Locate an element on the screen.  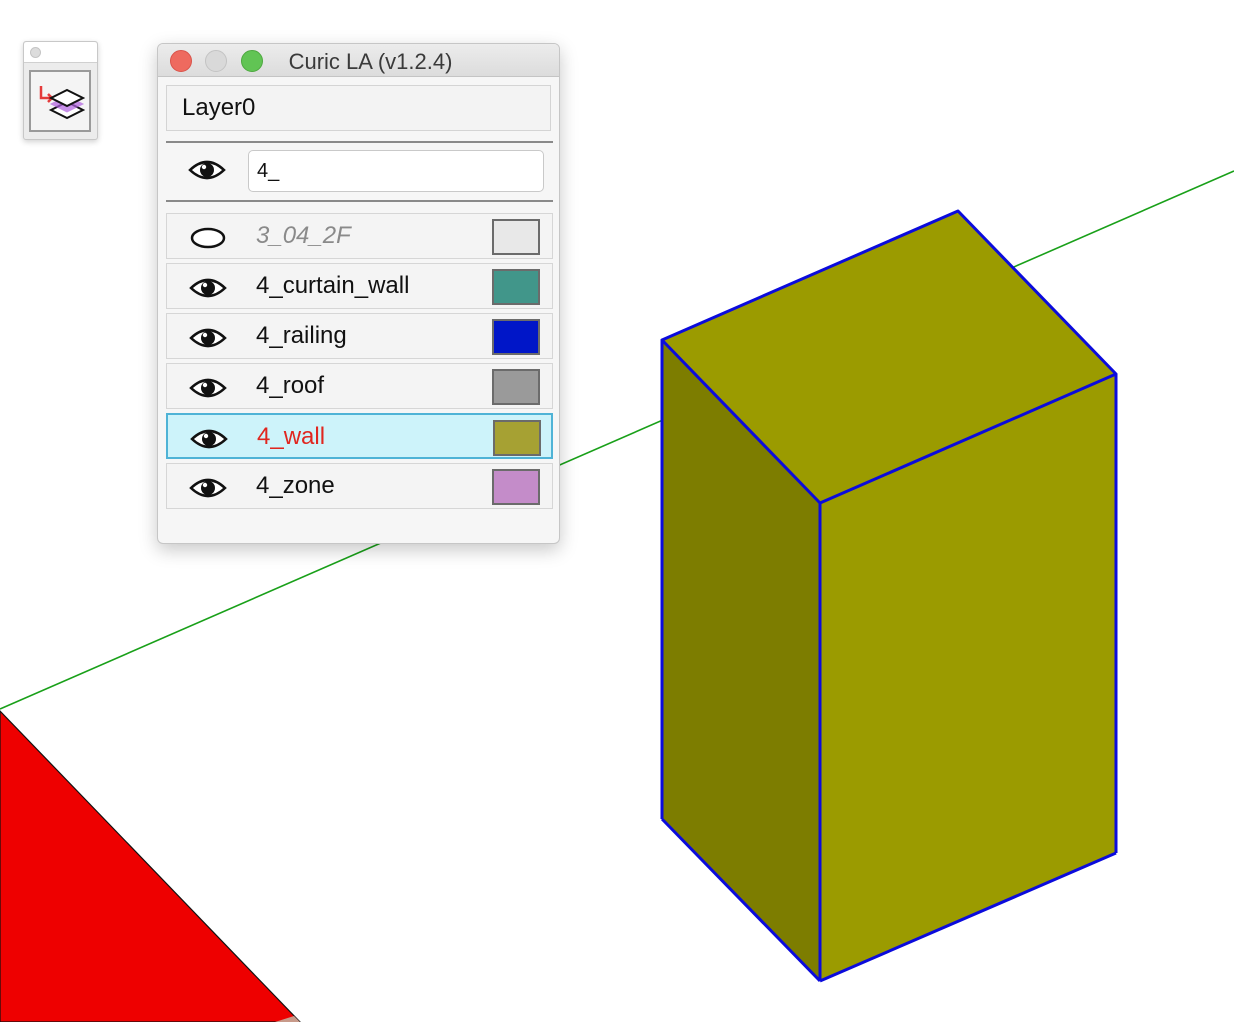
layer-assign-icon is located at coordinates (62, 103).